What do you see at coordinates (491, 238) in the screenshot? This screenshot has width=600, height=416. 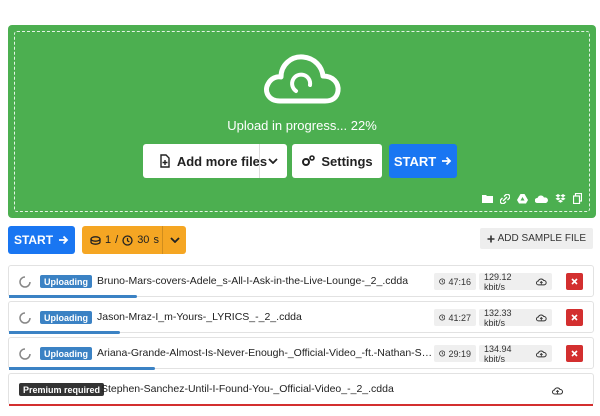 I see `plus-icon` at bounding box center [491, 238].